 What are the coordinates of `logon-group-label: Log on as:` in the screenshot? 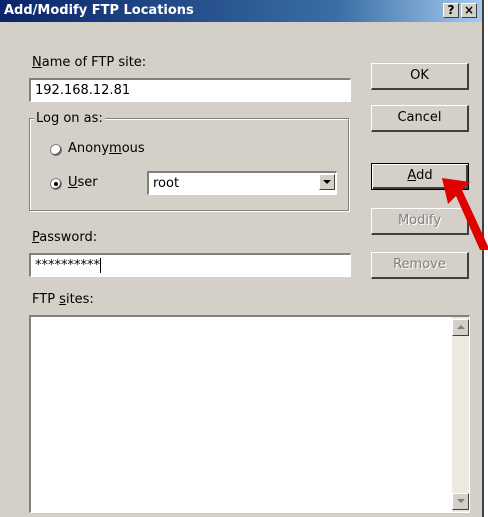 It's located at (69, 118).